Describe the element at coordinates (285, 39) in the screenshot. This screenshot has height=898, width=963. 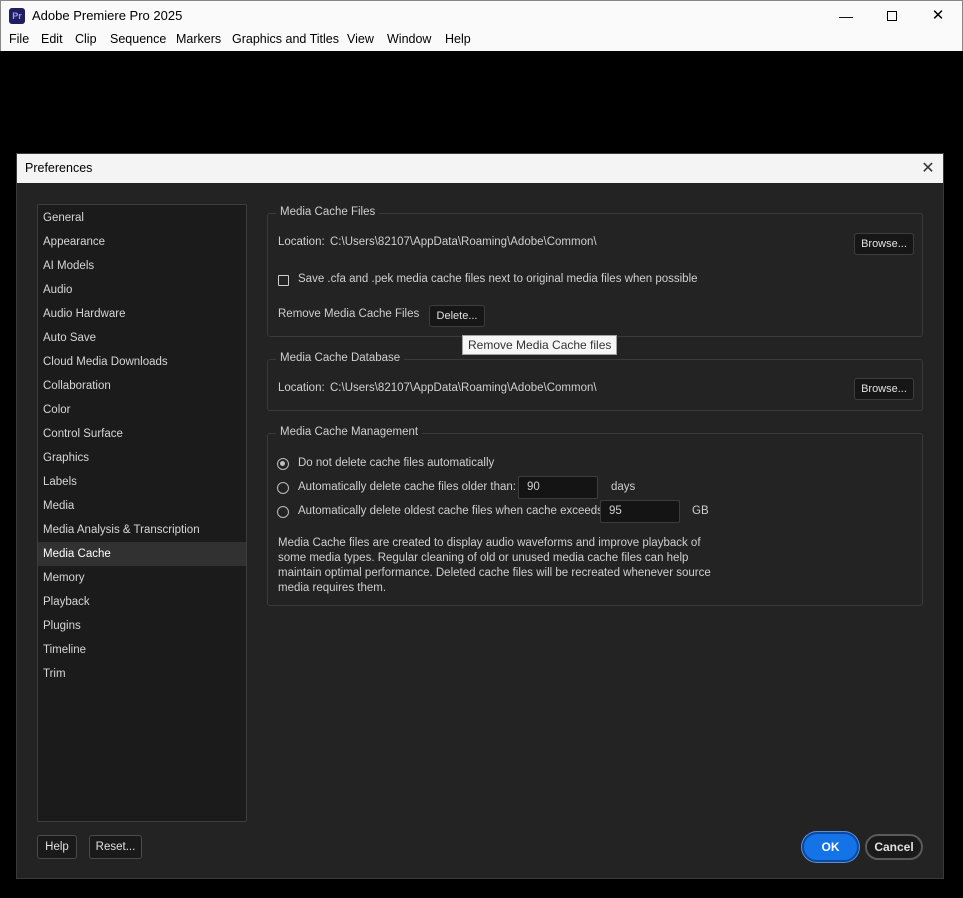
I see `menu-graphics-and-titles: Graphics and Titles` at that location.